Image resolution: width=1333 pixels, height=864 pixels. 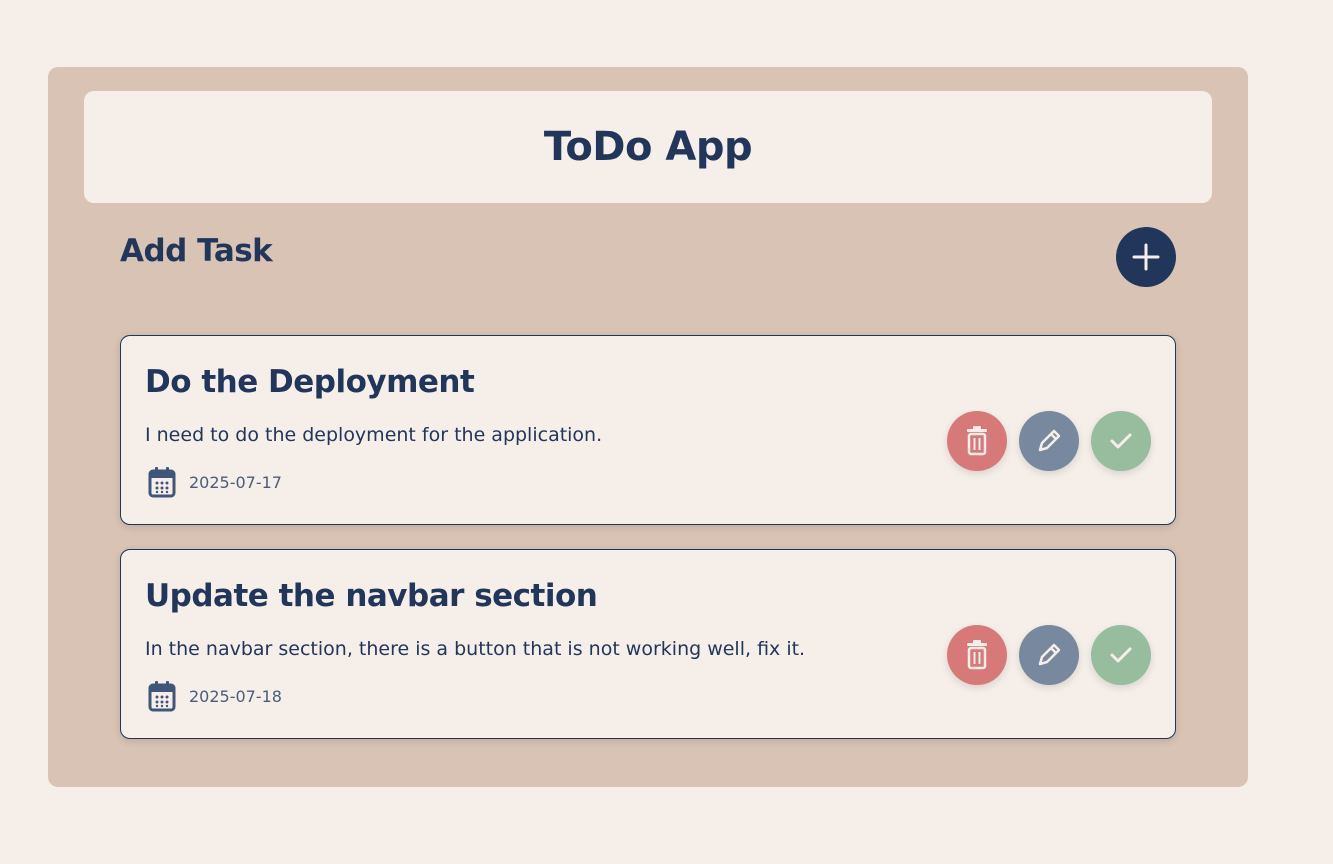 I want to click on task-date: 2025-07-17, so click(x=235, y=482).